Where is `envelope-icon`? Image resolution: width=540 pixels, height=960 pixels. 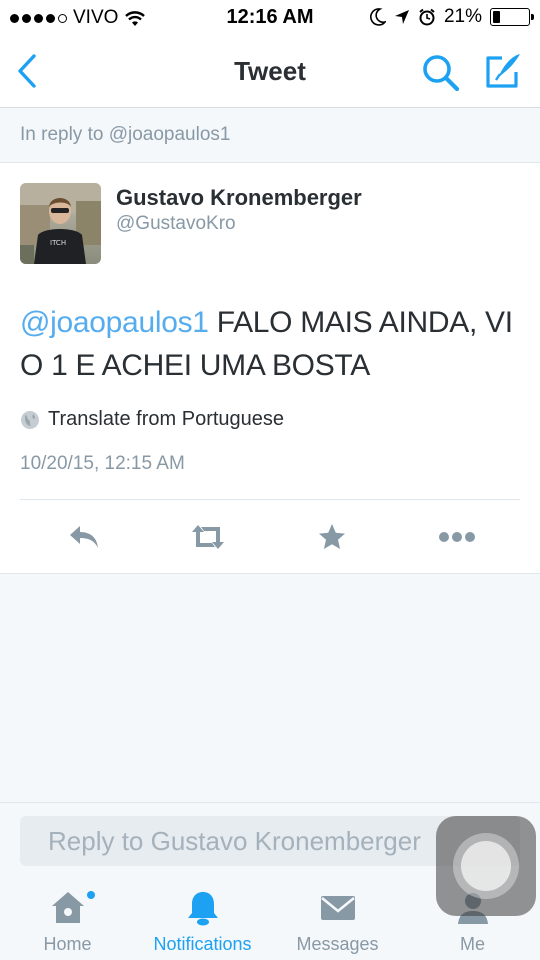 envelope-icon is located at coordinates (337, 908).